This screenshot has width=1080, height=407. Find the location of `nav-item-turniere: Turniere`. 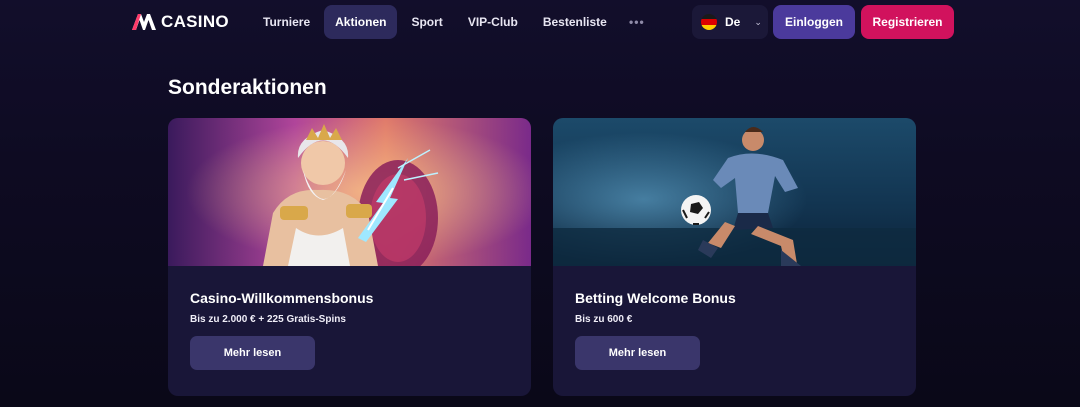

nav-item-turniere: Turniere is located at coordinates (286, 22).